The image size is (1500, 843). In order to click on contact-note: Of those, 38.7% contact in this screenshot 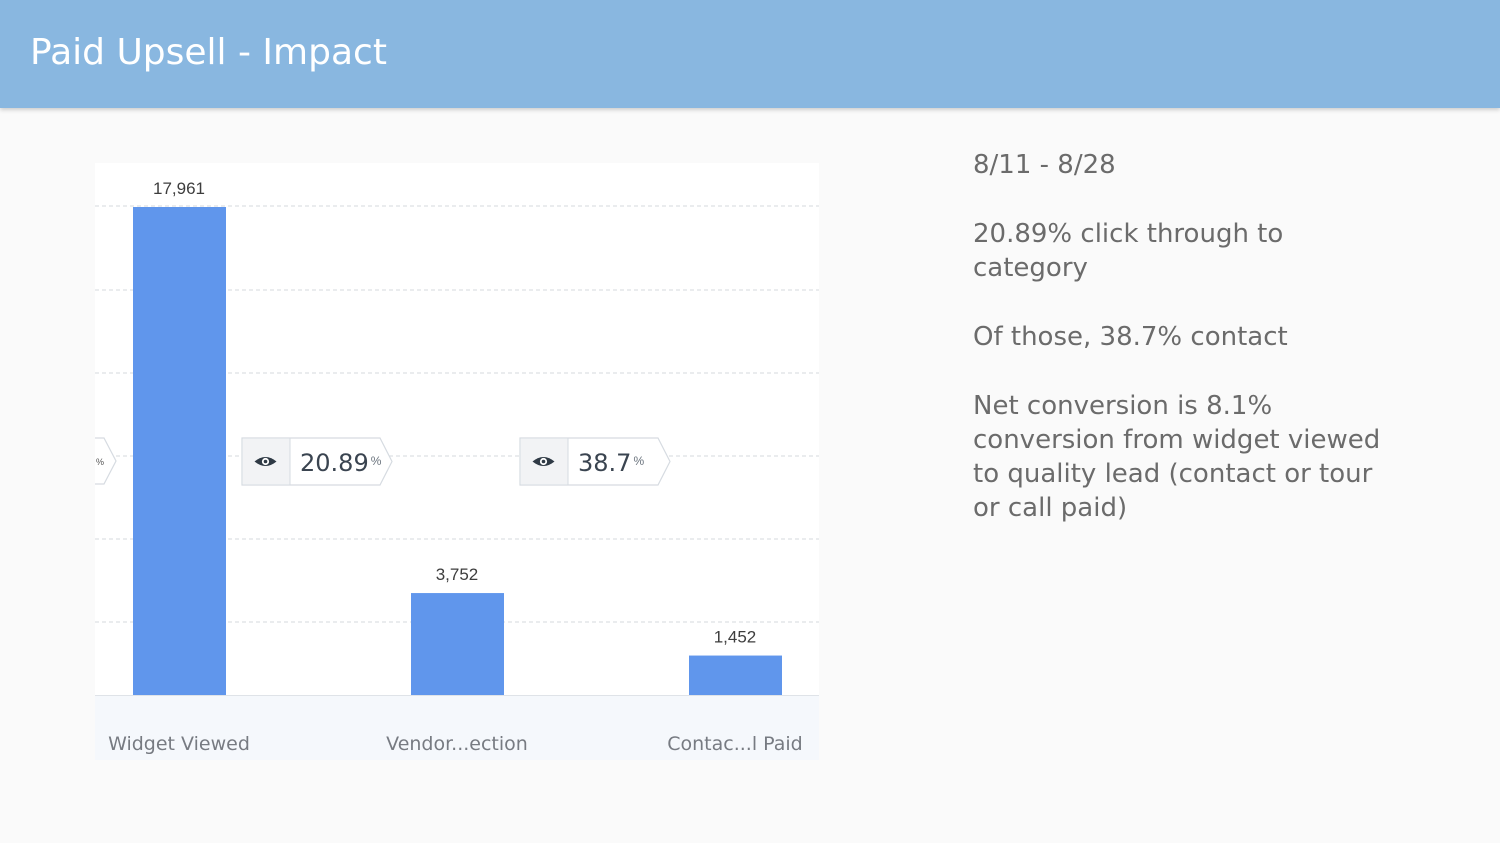, I will do `click(1130, 337)`.